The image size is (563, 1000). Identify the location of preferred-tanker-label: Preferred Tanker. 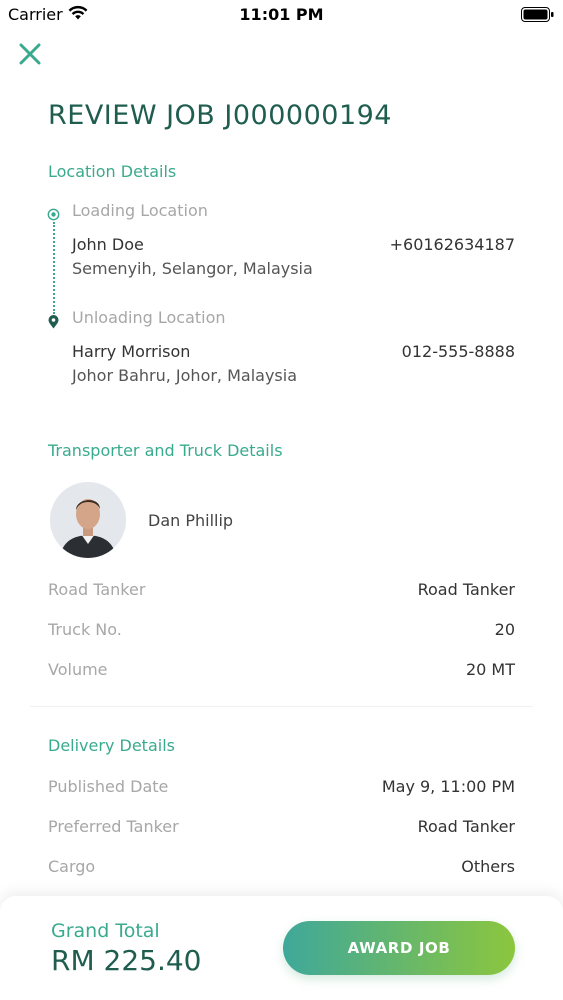
(113, 826).